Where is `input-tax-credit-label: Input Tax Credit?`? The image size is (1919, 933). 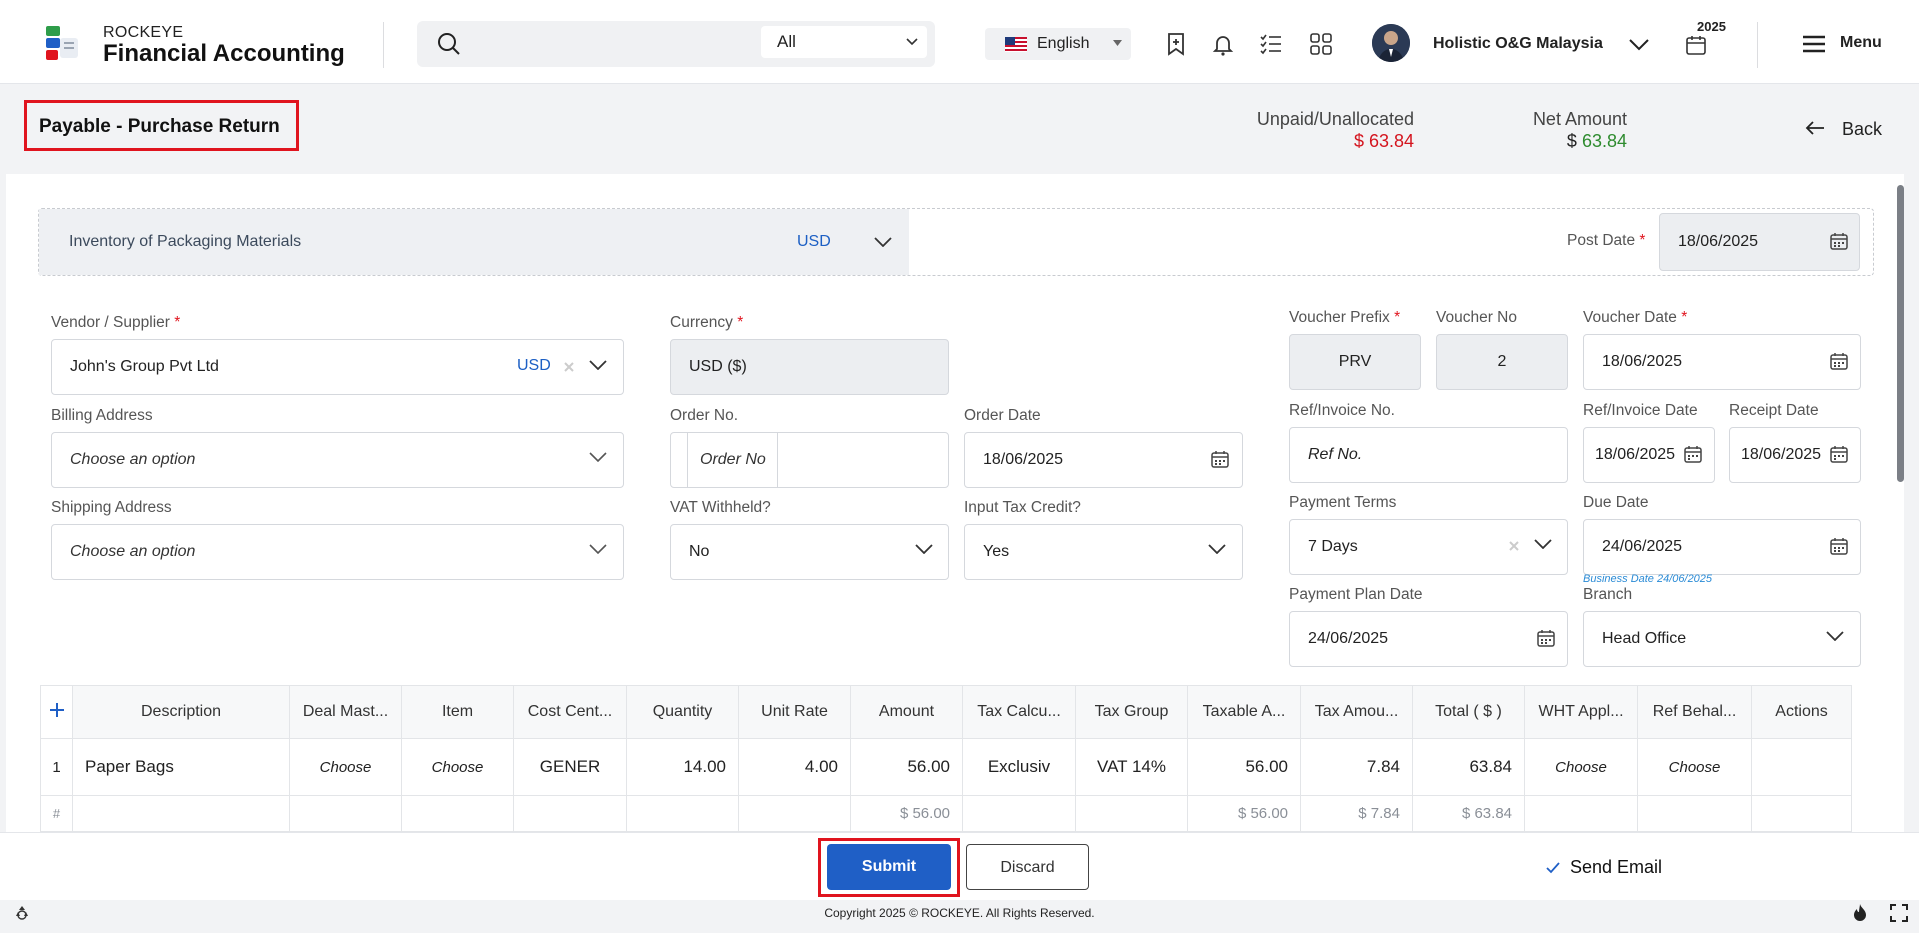 input-tax-credit-label: Input Tax Credit? is located at coordinates (1022, 507).